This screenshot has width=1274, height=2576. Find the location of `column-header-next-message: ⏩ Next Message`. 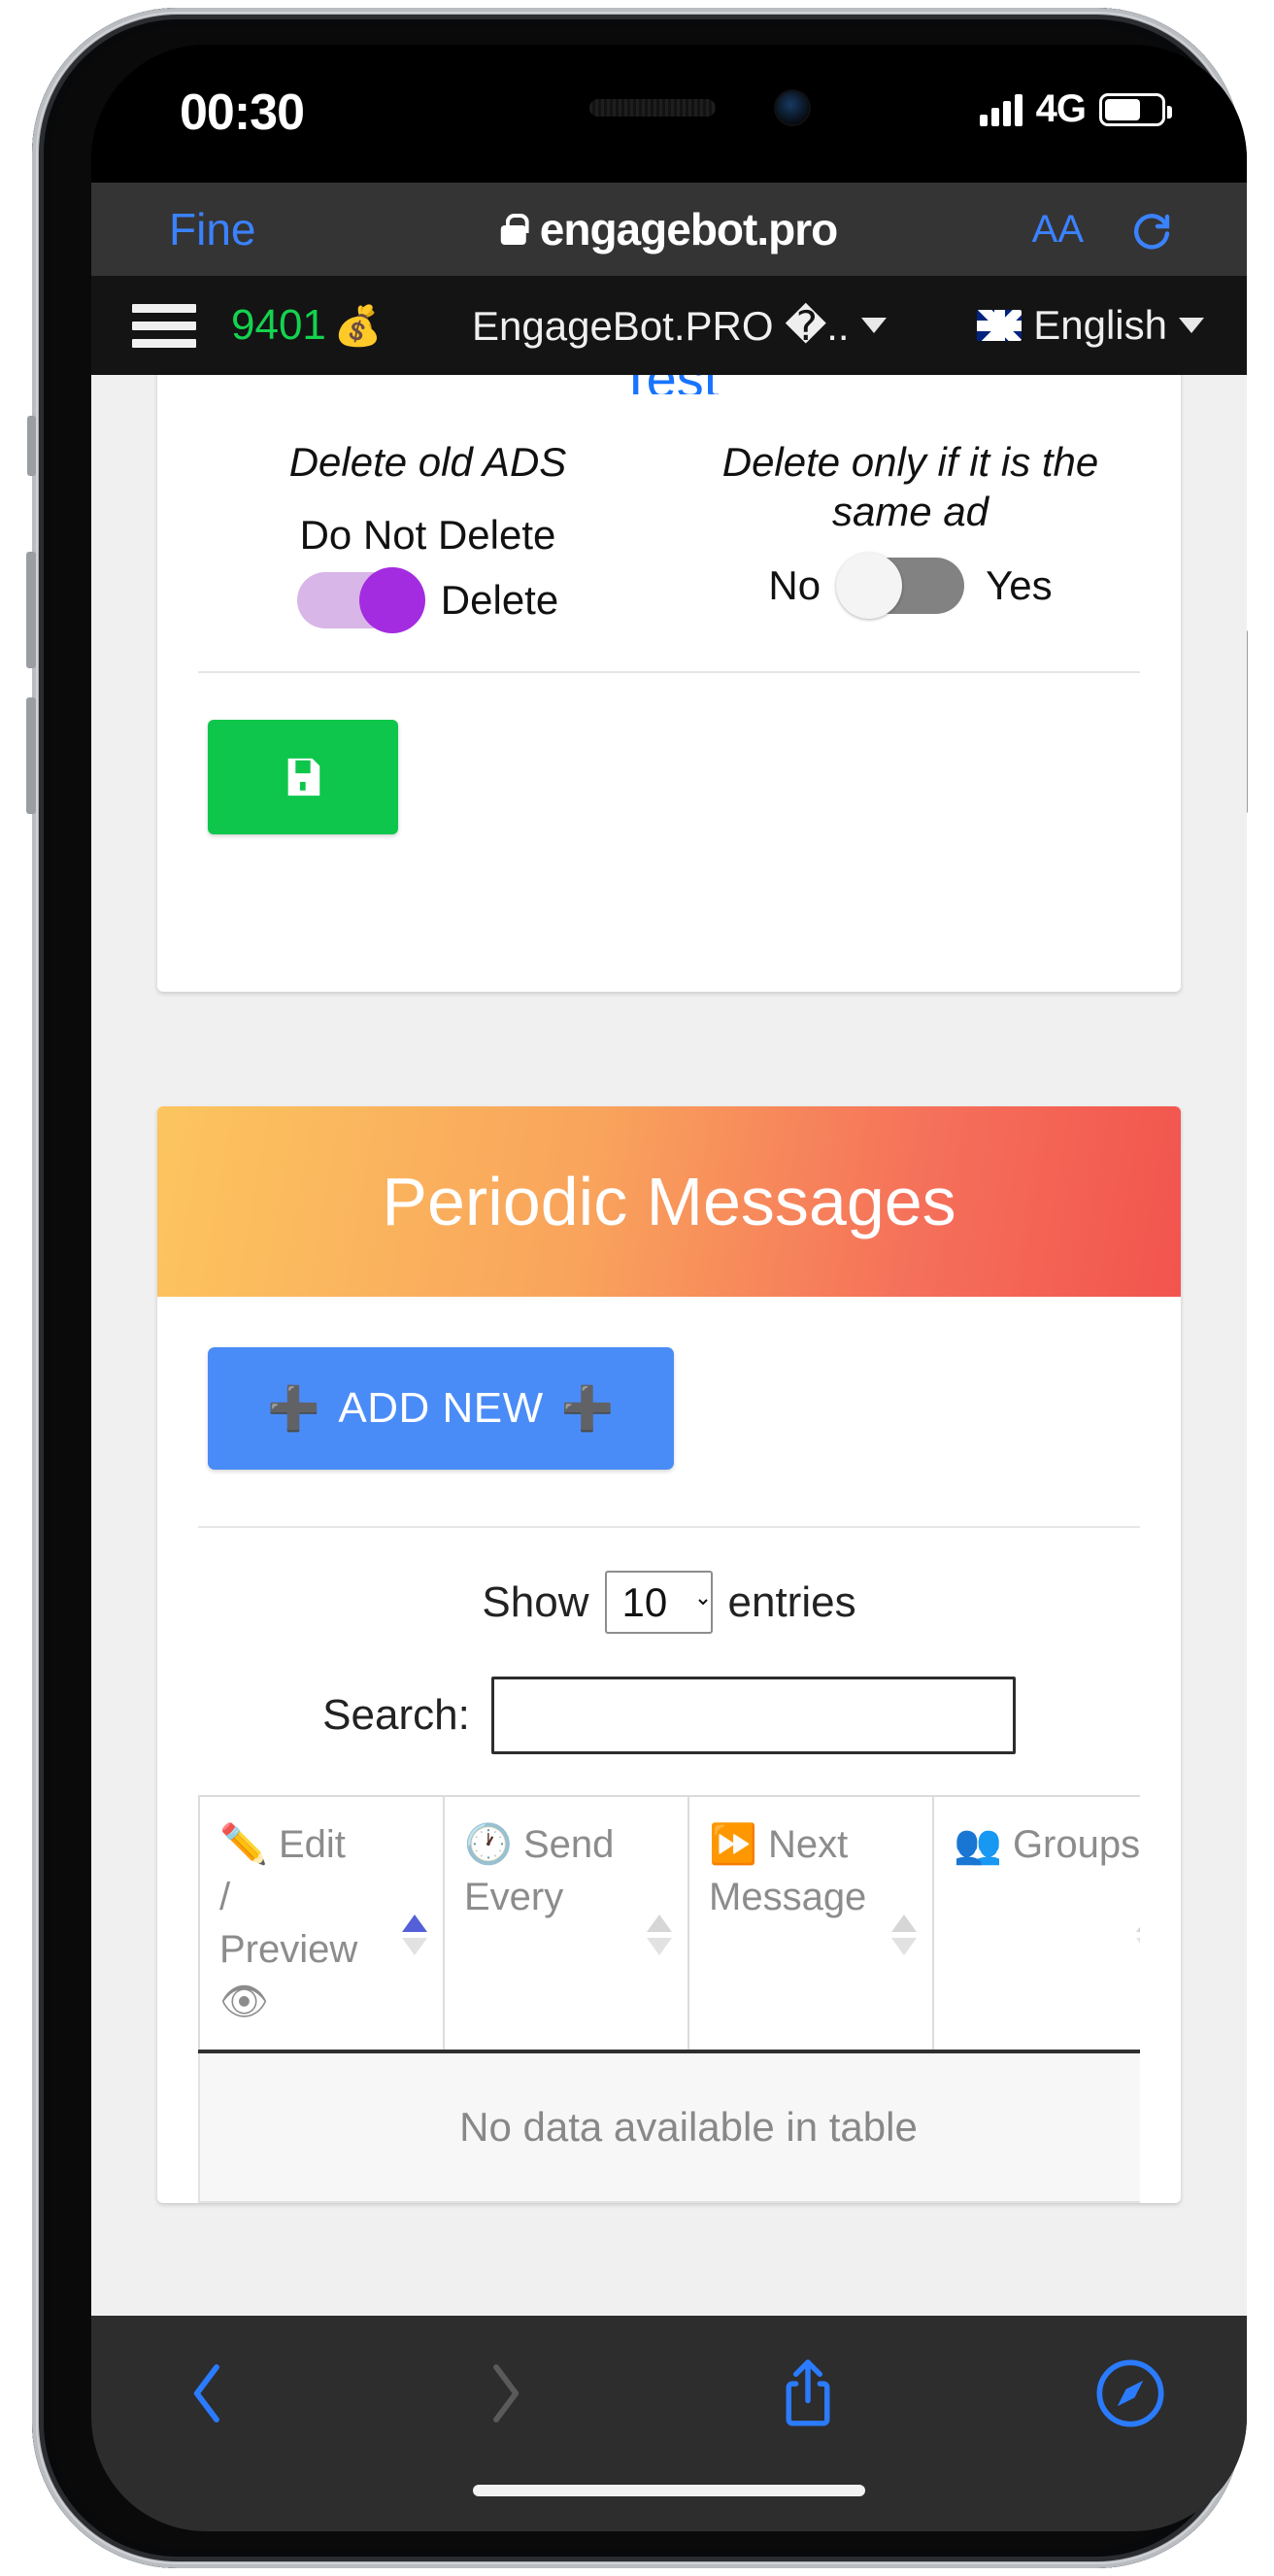

column-header-next-message: ⏩ Next Message is located at coordinates (811, 1924).